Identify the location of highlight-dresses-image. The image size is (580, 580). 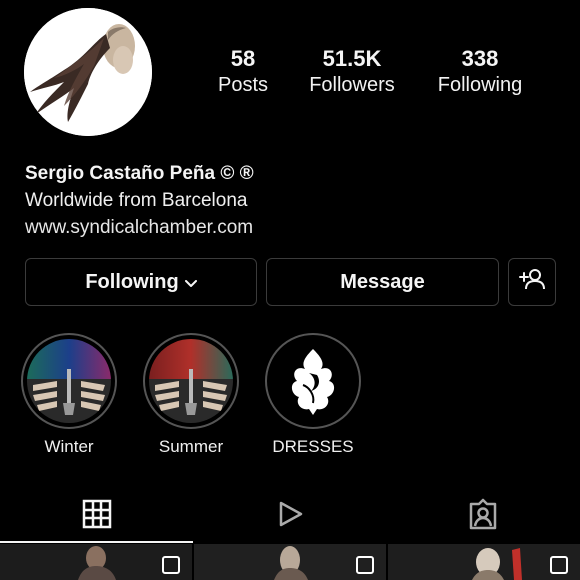
(313, 381).